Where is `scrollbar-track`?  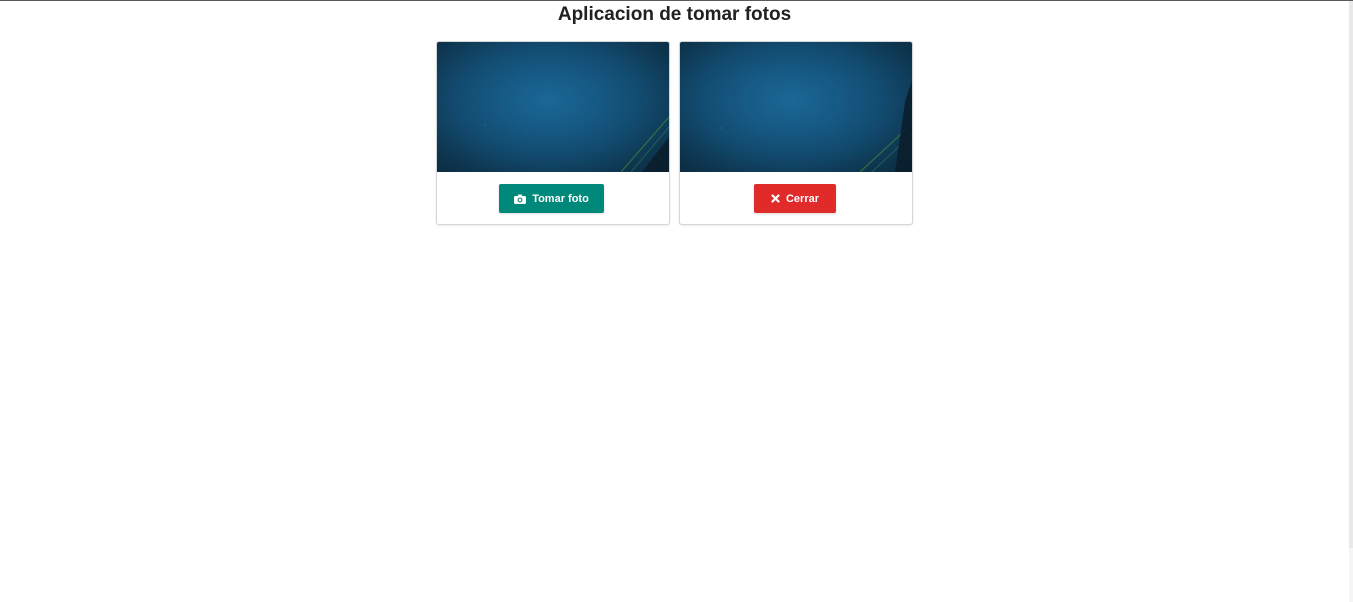 scrollbar-track is located at coordinates (1351, 575).